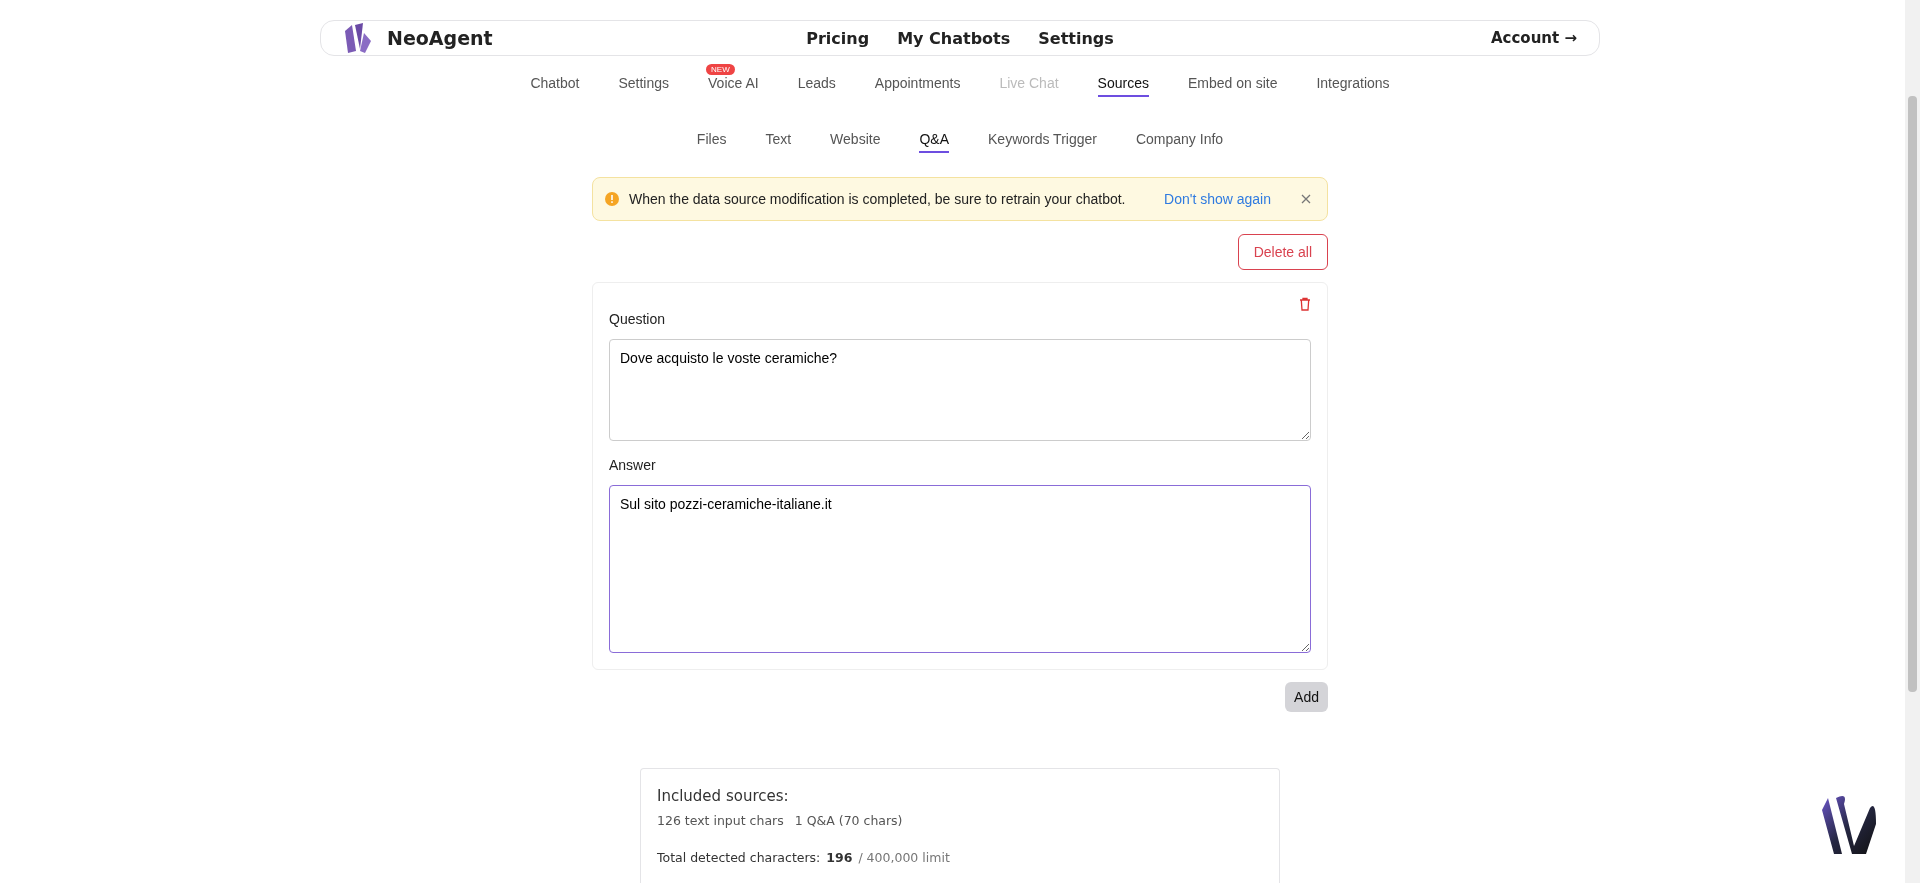 This screenshot has height=883, width=1920. I want to click on nav-link: Pricing, so click(838, 38).